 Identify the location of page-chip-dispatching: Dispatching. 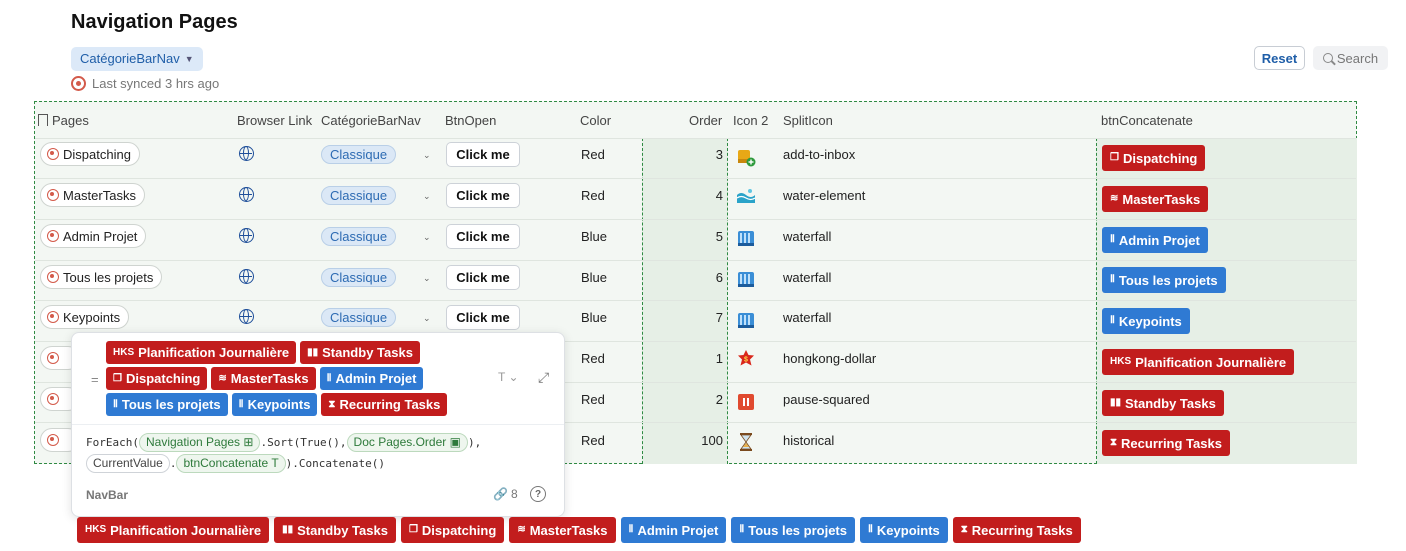
(90, 154).